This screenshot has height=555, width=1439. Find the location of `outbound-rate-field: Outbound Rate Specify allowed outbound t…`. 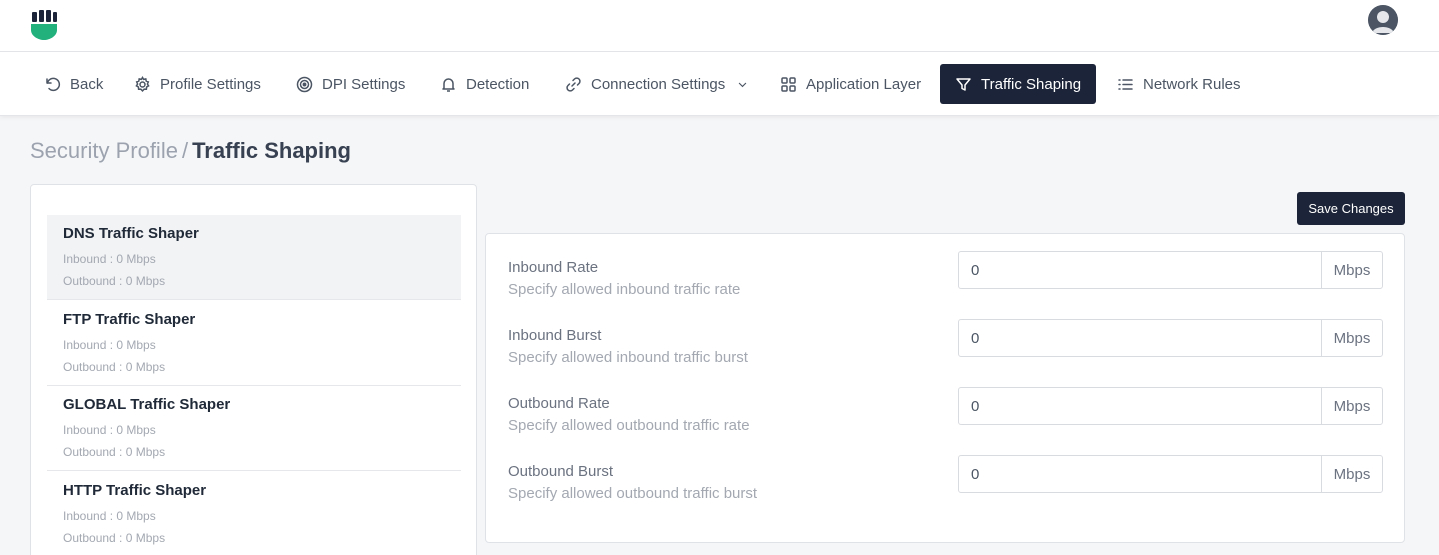

outbound-rate-field: Outbound Rate Specify allowed outbound t… is located at coordinates (946, 419).